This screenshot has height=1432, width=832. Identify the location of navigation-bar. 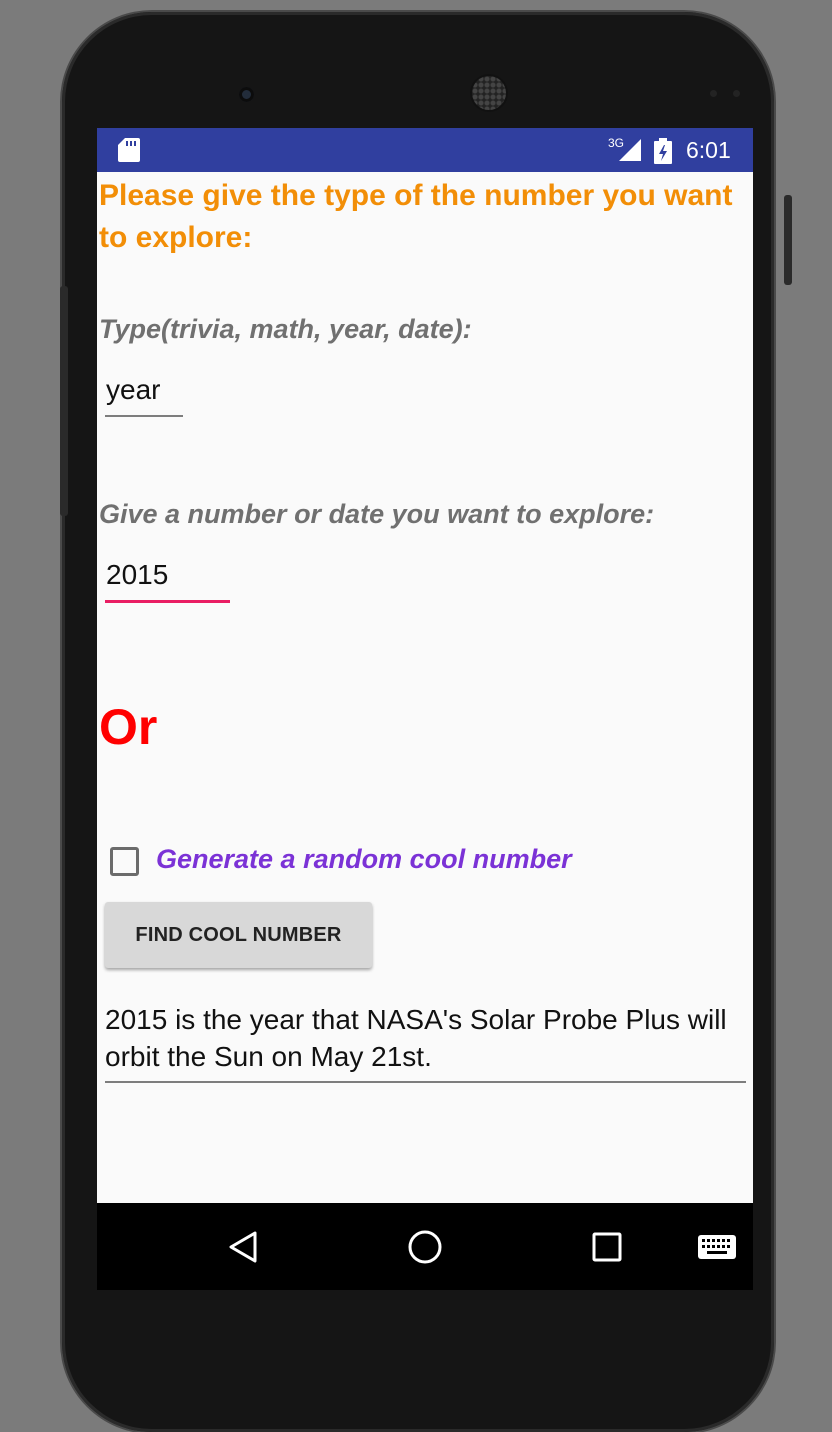
(425, 1246).